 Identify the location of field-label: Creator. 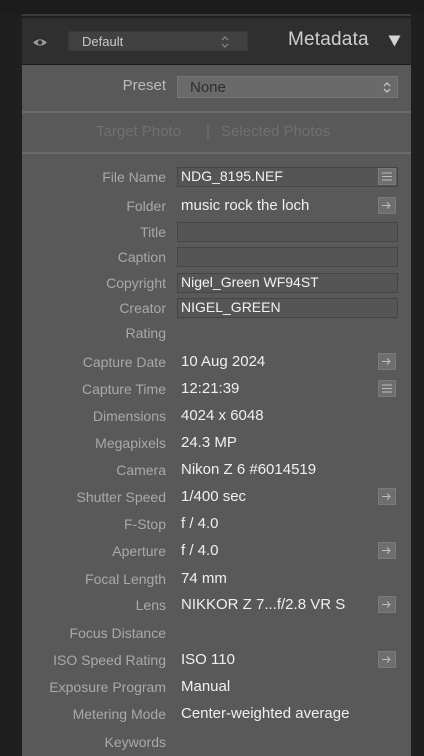
(142, 308).